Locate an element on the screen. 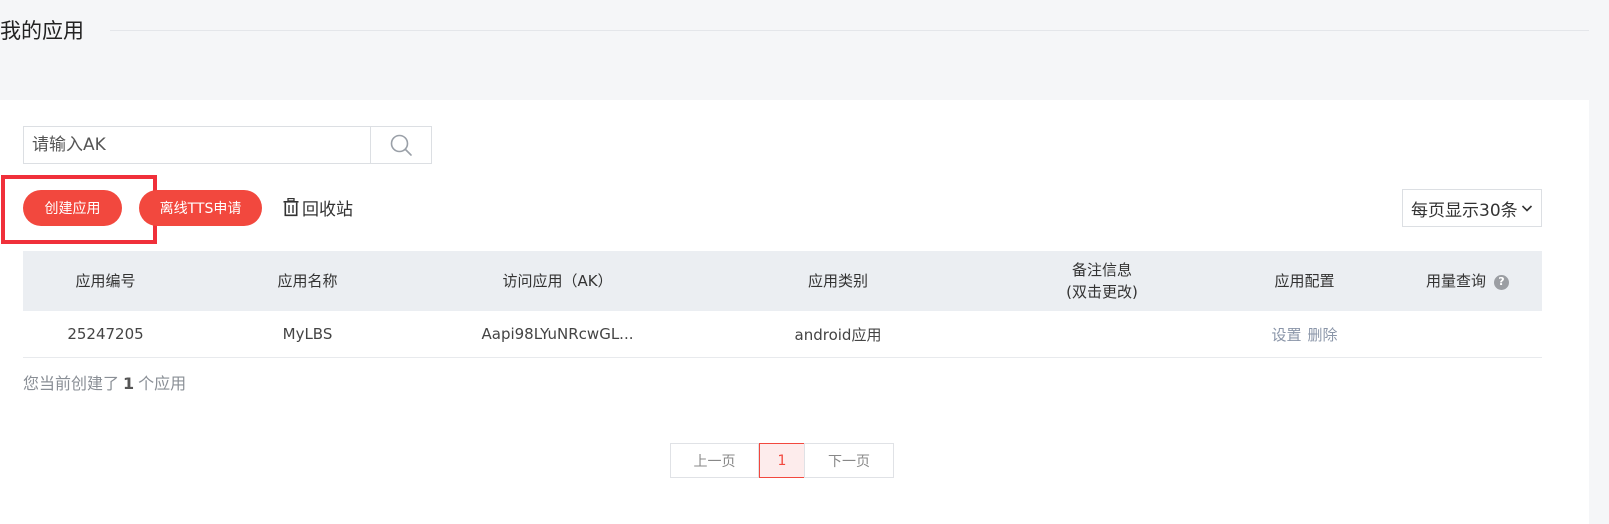 The image size is (1609, 524). col-header-usage-label: 用量查询 is located at coordinates (1455, 281).